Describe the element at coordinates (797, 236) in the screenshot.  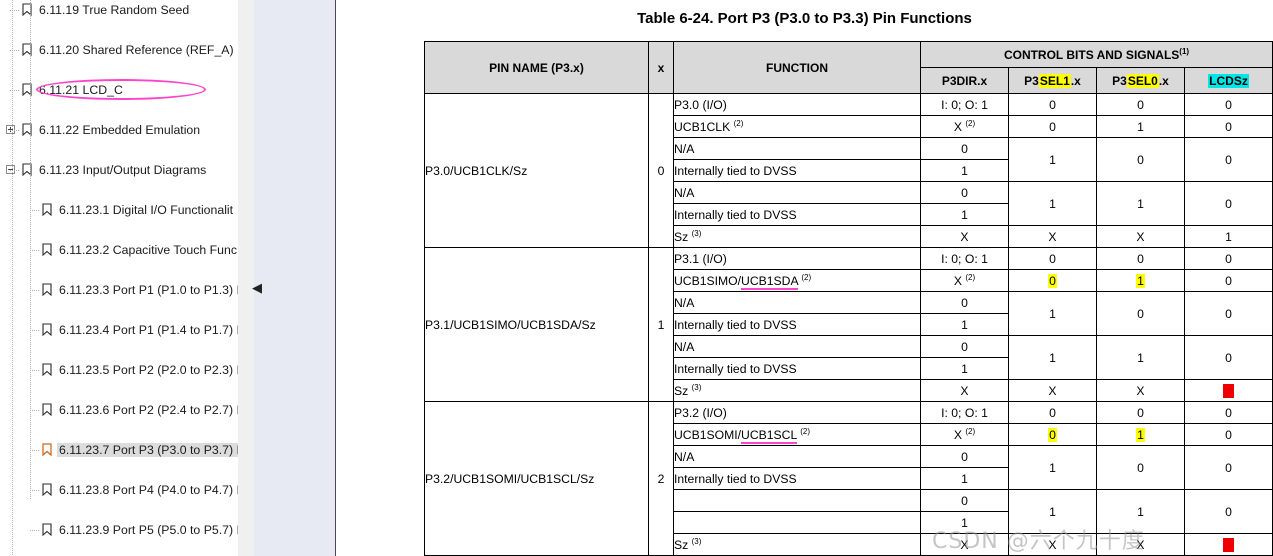
I see `cell-function: Sz (3)` at that location.